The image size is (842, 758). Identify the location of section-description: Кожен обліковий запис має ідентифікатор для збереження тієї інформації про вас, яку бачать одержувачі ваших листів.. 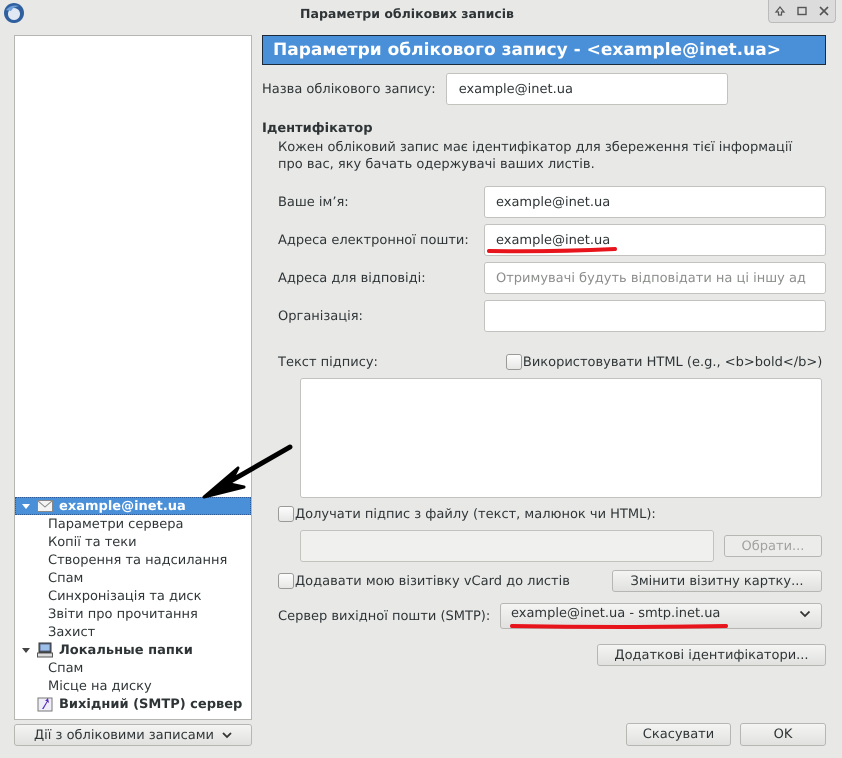
(536, 156).